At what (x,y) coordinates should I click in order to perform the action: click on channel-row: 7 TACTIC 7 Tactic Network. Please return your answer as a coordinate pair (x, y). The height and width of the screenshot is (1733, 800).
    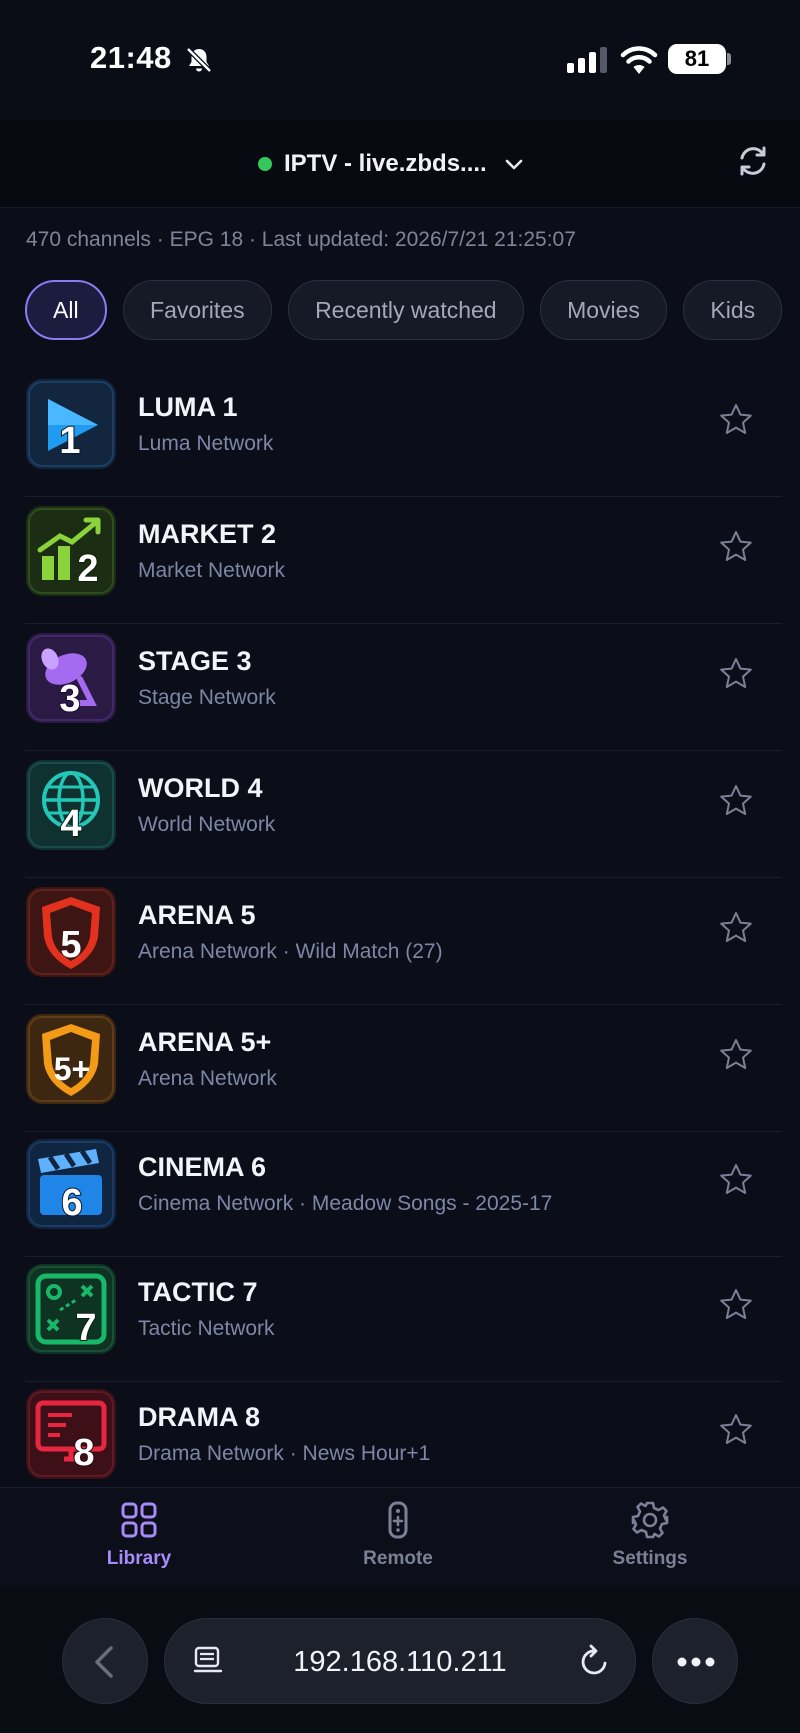
    Looking at the image, I should click on (400, 1318).